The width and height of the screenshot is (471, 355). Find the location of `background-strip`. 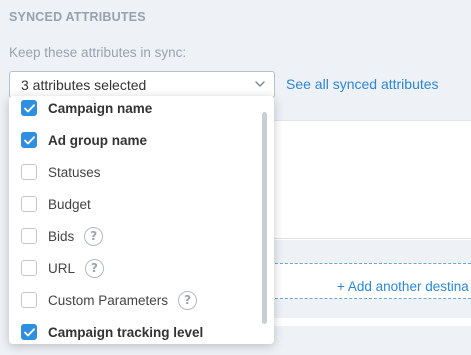

background-strip is located at coordinates (370, 322).